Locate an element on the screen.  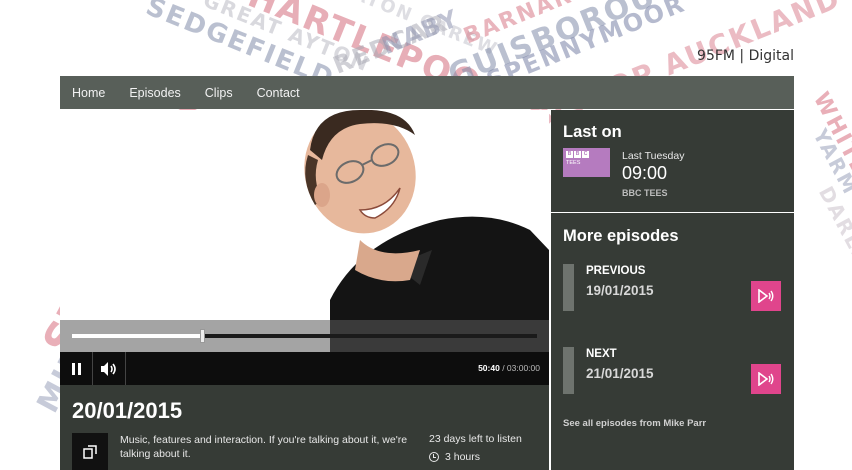
backdrop-word: YARM is located at coordinates (830, 162).